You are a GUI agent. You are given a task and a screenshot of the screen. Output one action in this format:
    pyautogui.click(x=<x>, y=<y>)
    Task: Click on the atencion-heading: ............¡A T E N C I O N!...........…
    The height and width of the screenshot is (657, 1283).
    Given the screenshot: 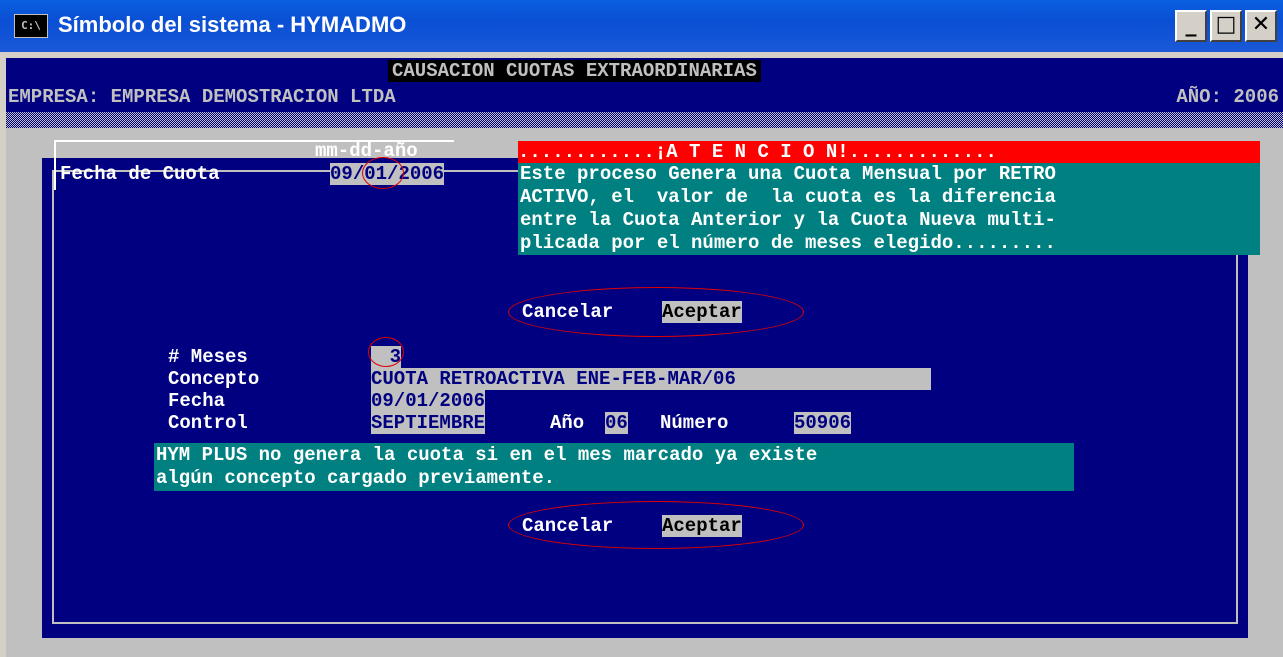 What is the action you would take?
    pyautogui.click(x=889, y=152)
    